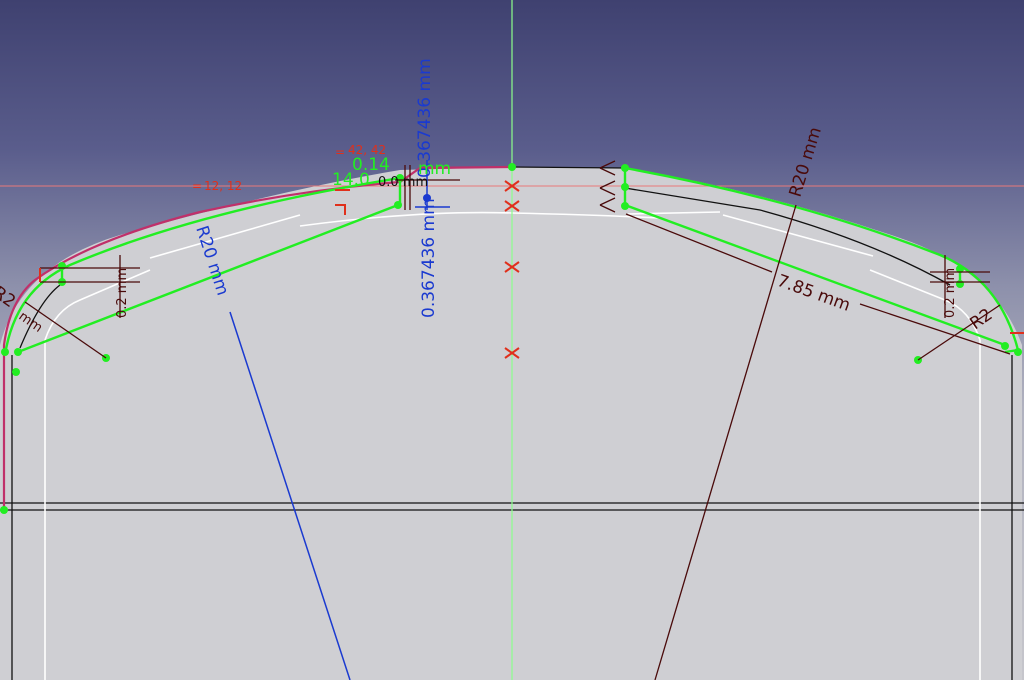 This screenshot has width=1024, height=680. I want to click on equal-constraint-top: 42, 42, so click(367, 150).